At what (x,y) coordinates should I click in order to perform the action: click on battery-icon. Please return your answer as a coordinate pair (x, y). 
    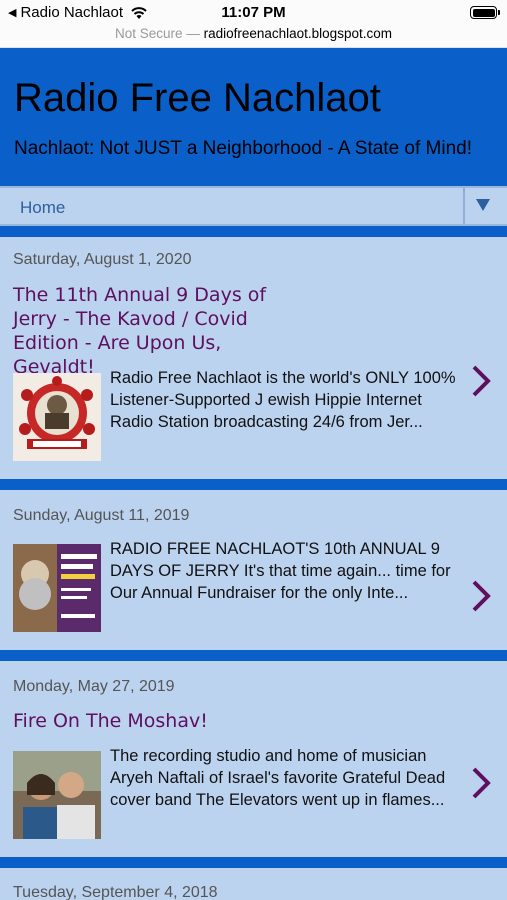
    Looking at the image, I should click on (485, 12).